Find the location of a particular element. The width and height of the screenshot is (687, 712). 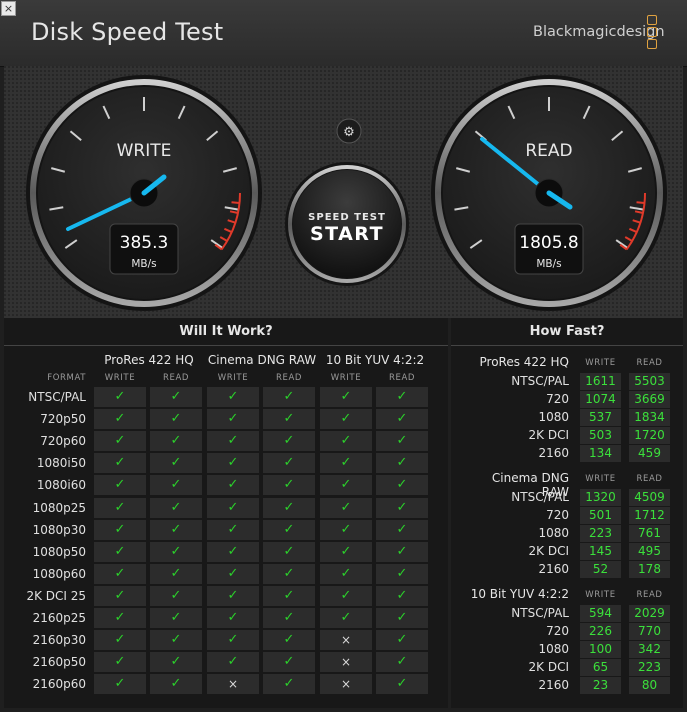

format-row-label: 1080i60 is located at coordinates (61, 485).